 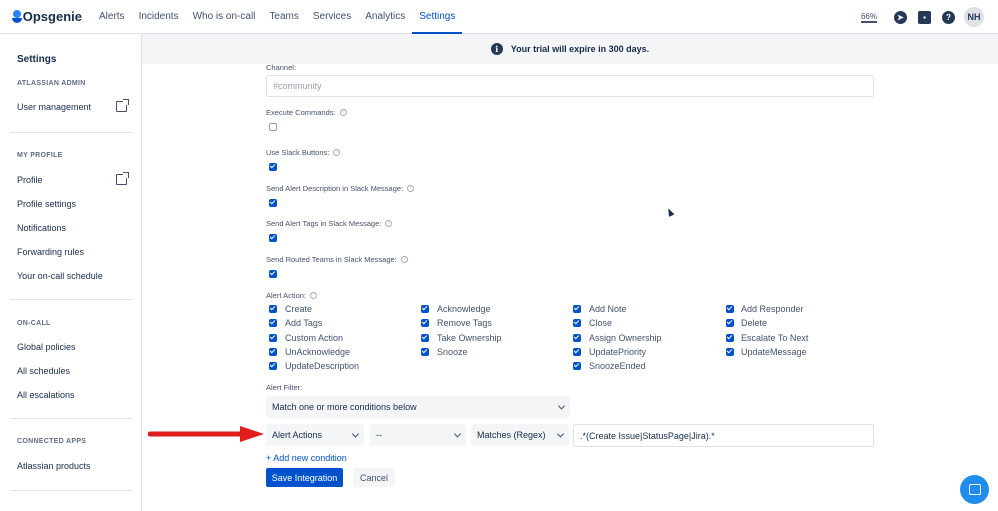 What do you see at coordinates (331, 259) in the screenshot?
I see `send-routed-teams-label-text: Send Routed Teams in Slack Message:` at bounding box center [331, 259].